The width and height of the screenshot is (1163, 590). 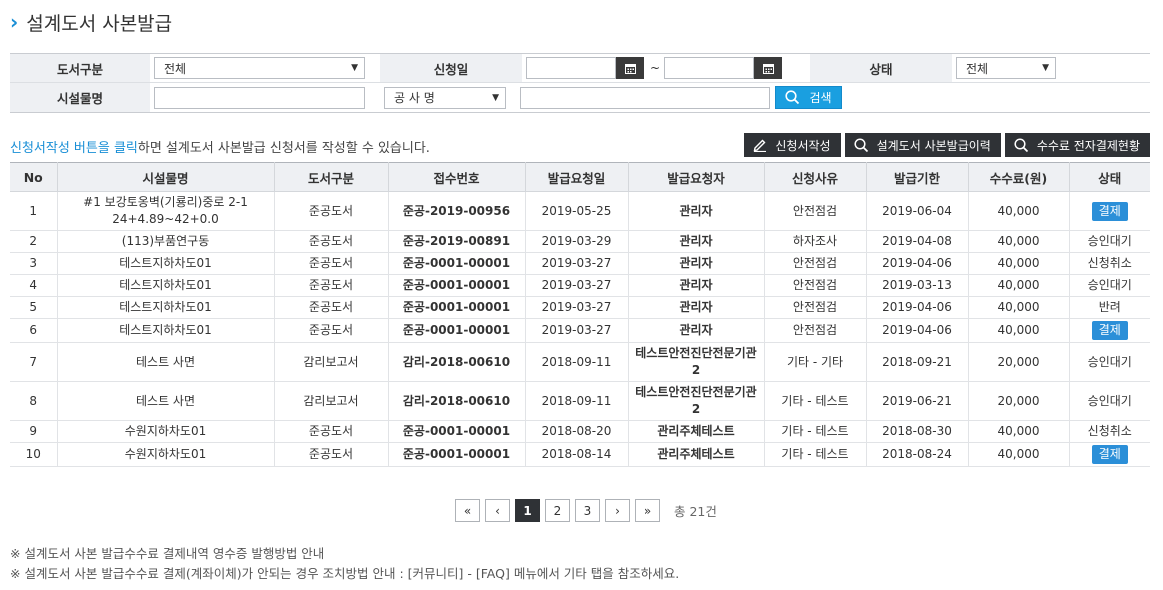 What do you see at coordinates (645, 97) in the screenshot?
I see `keyword-input` at bounding box center [645, 97].